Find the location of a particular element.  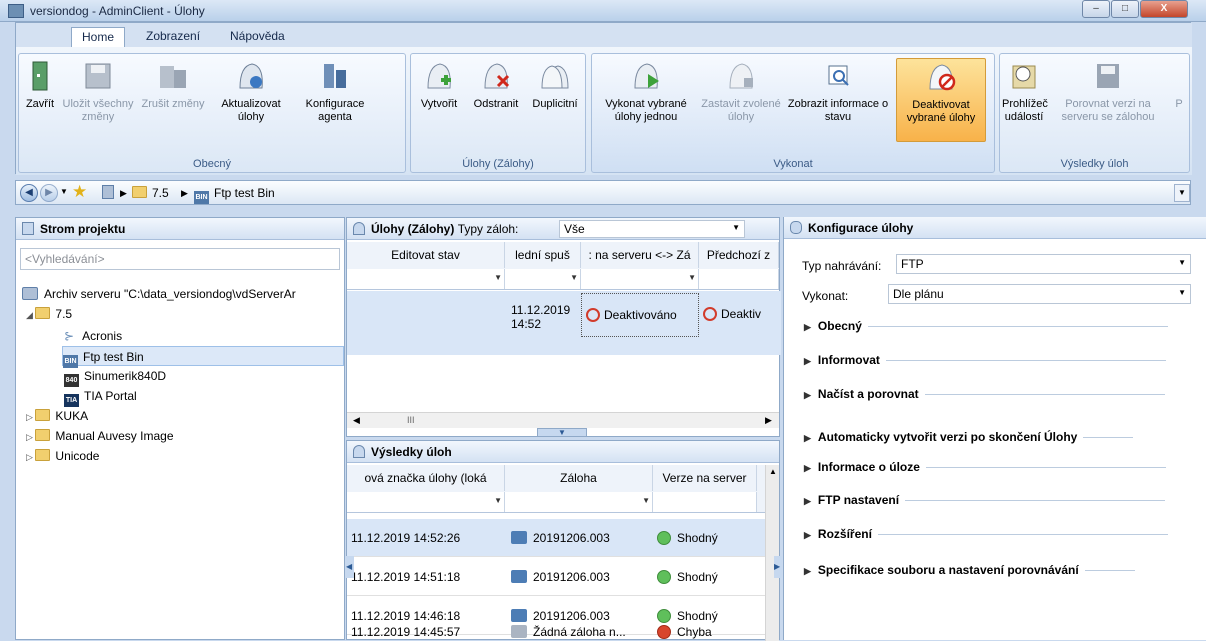

breadcrumb-folder: 7.5 is located at coordinates (150, 193).